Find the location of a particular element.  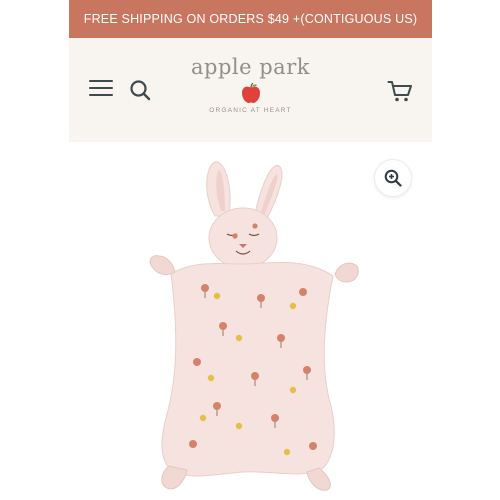

zoom-button is located at coordinates (393, 178).